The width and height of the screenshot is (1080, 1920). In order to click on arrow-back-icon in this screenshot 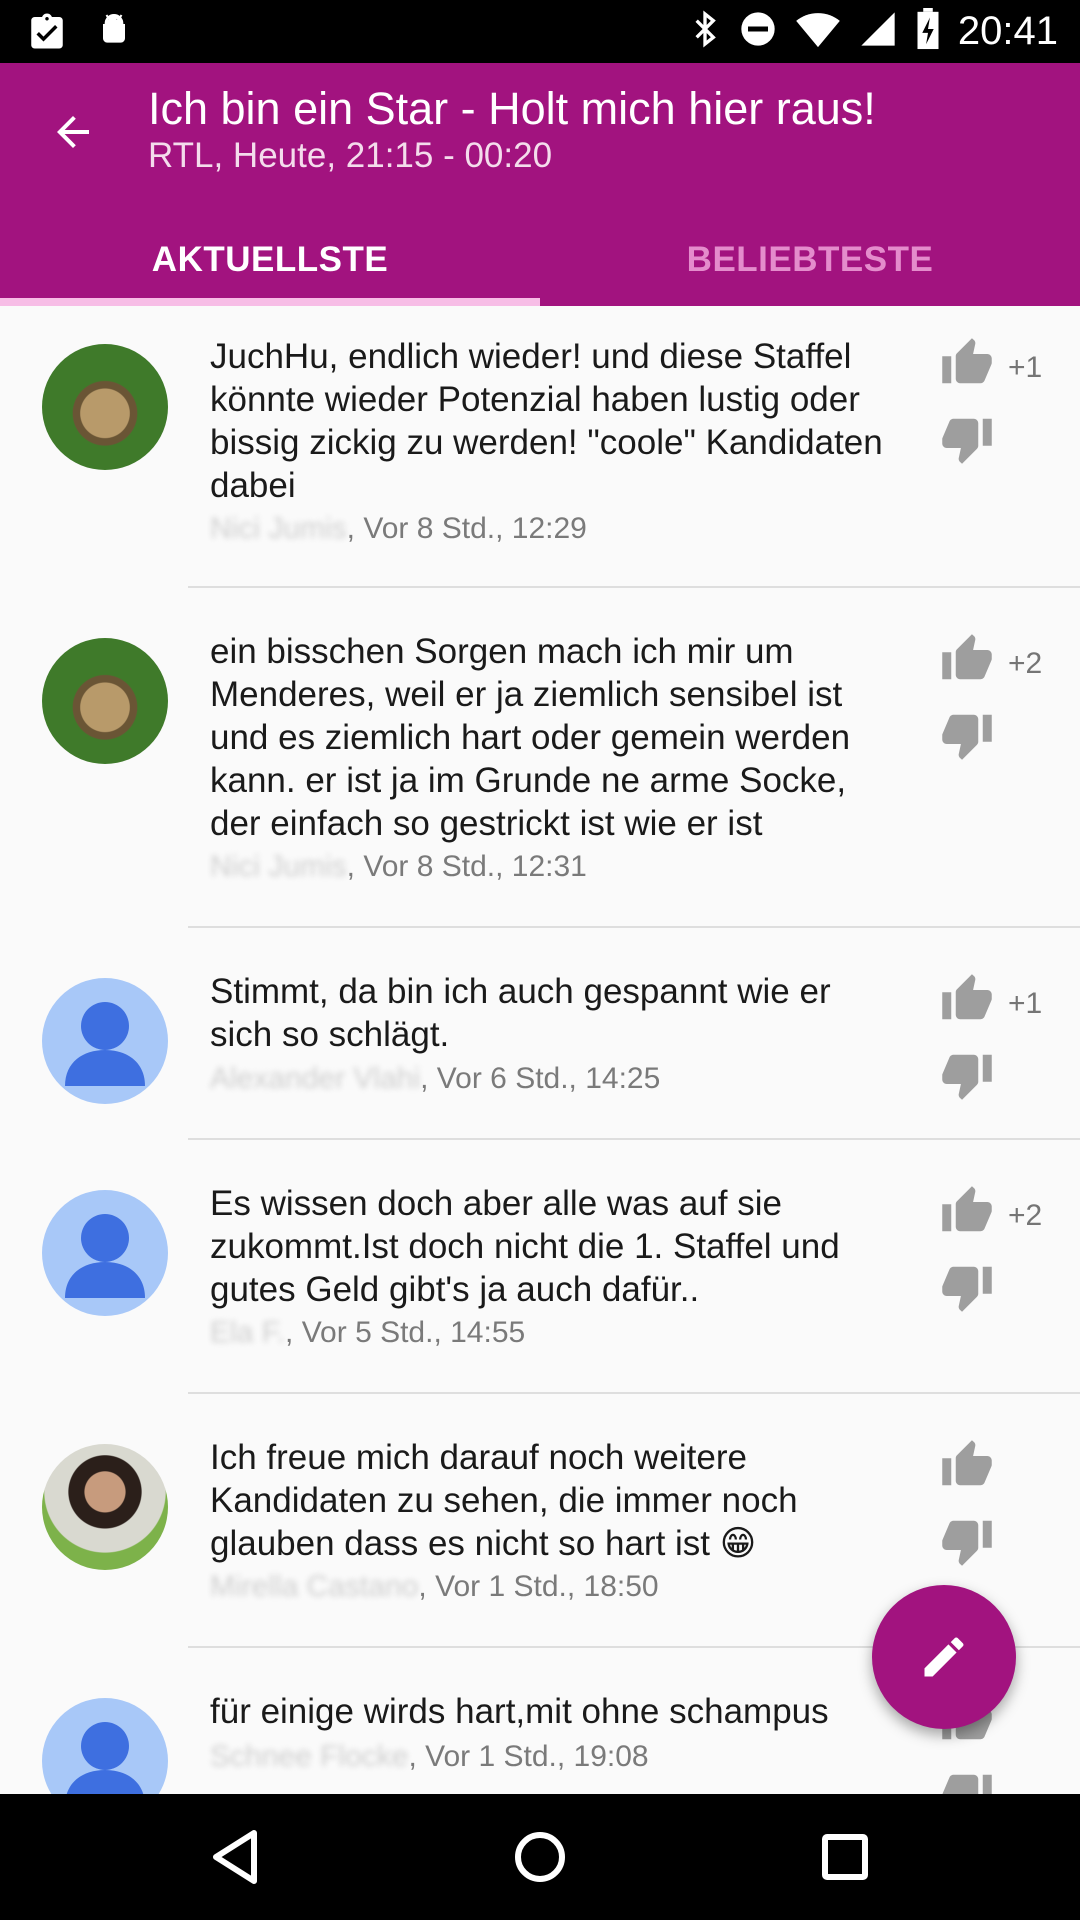, I will do `click(73, 132)`.